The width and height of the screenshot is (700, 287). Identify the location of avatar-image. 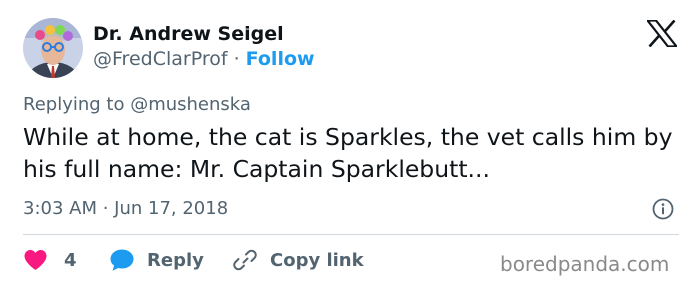
(53, 48).